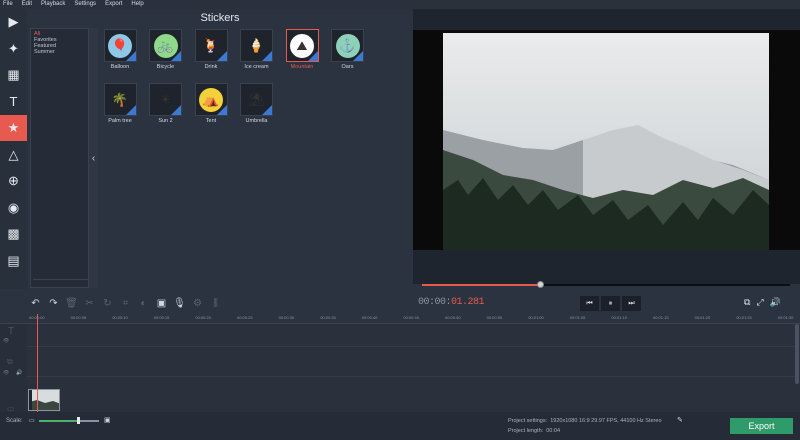 This screenshot has height=440, width=800. Describe the element at coordinates (589, 303) in the screenshot. I see `previous-frame-button: ⏮` at that location.